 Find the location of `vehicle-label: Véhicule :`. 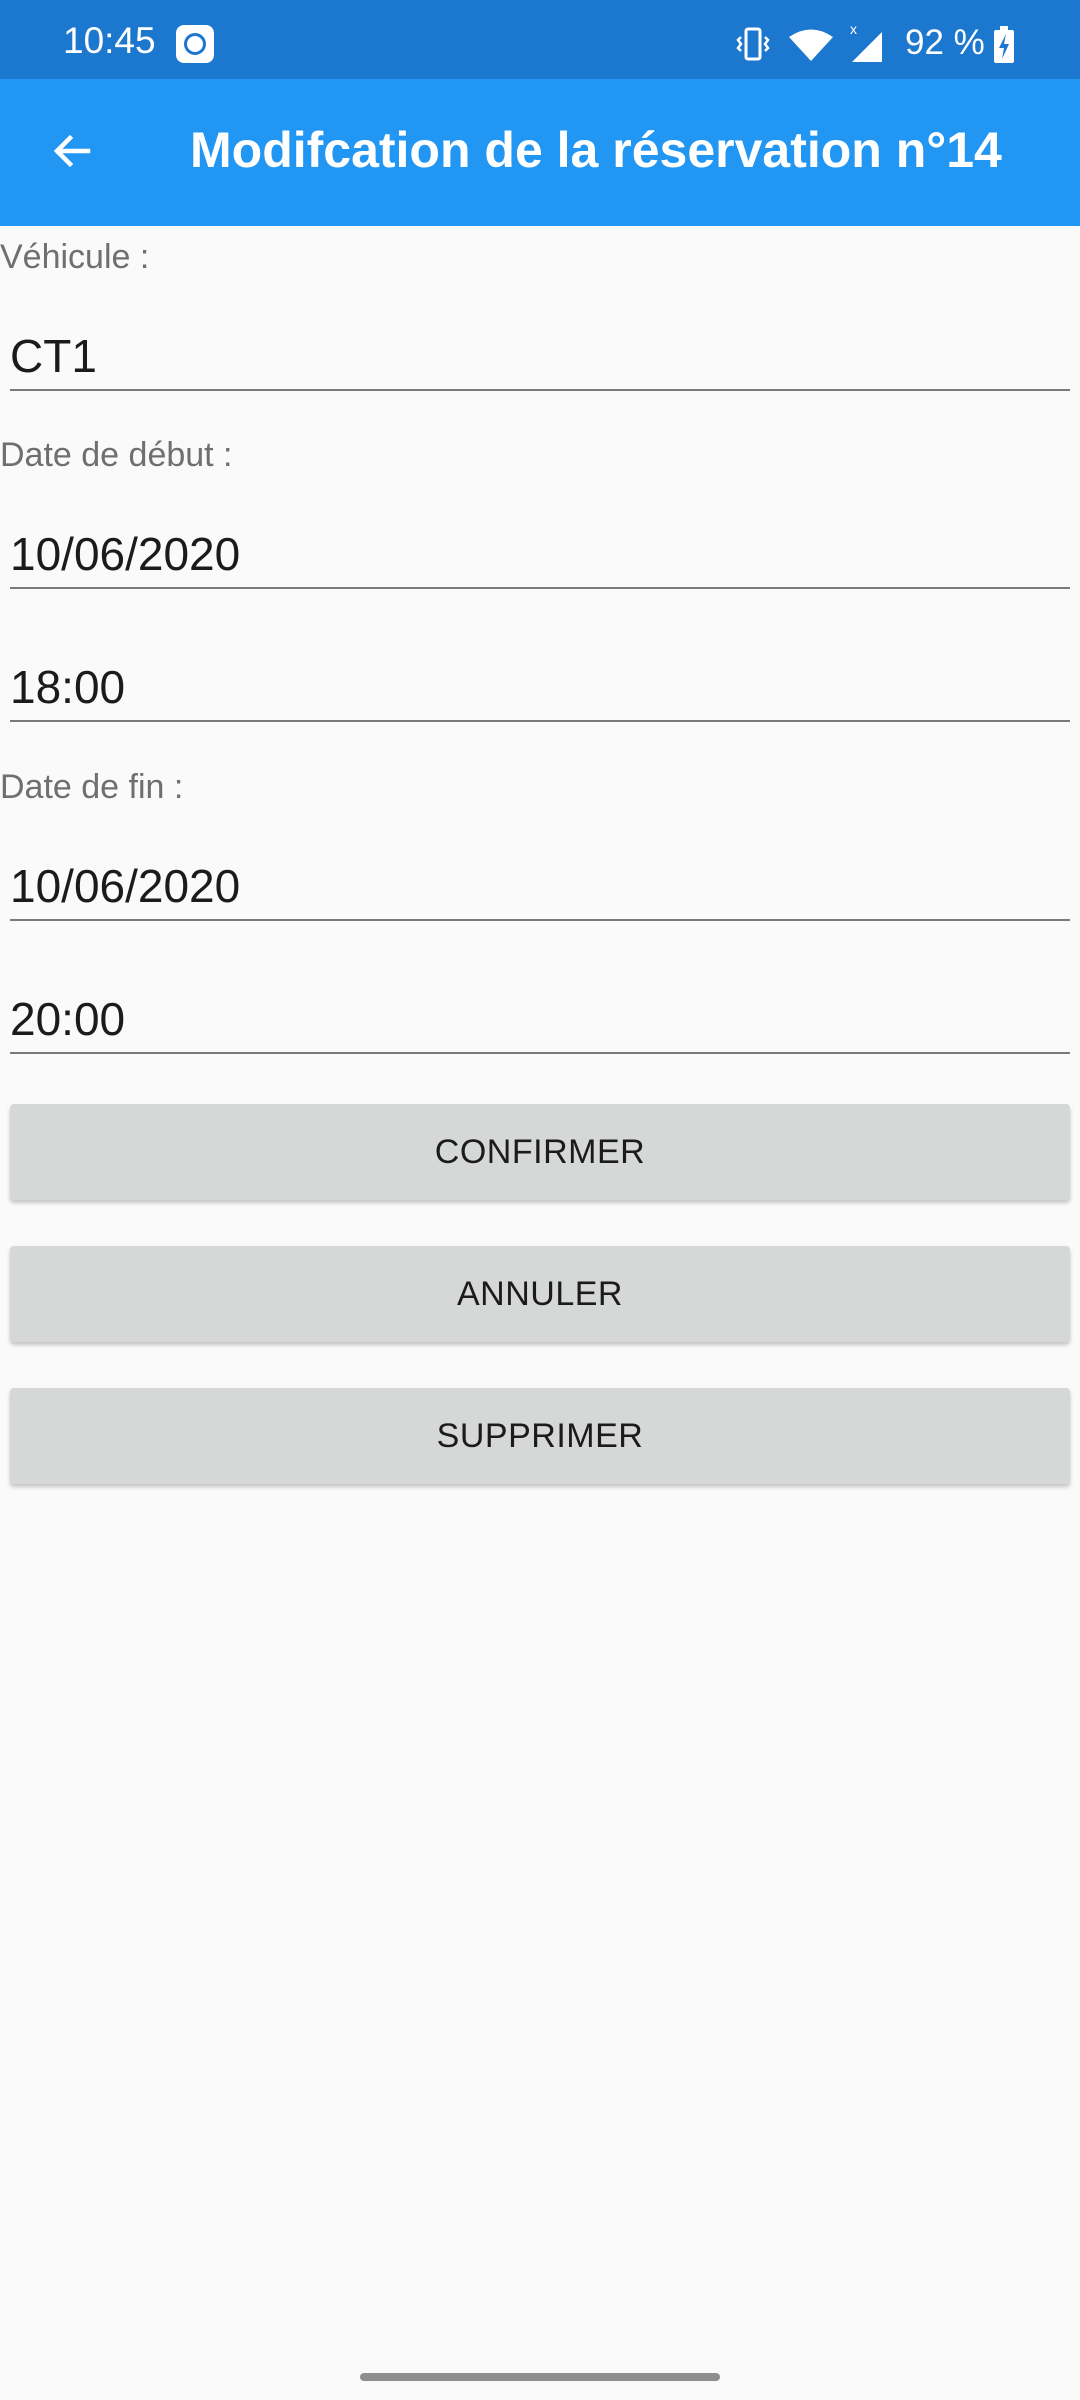

vehicle-label: Véhicule : is located at coordinates (75, 257).